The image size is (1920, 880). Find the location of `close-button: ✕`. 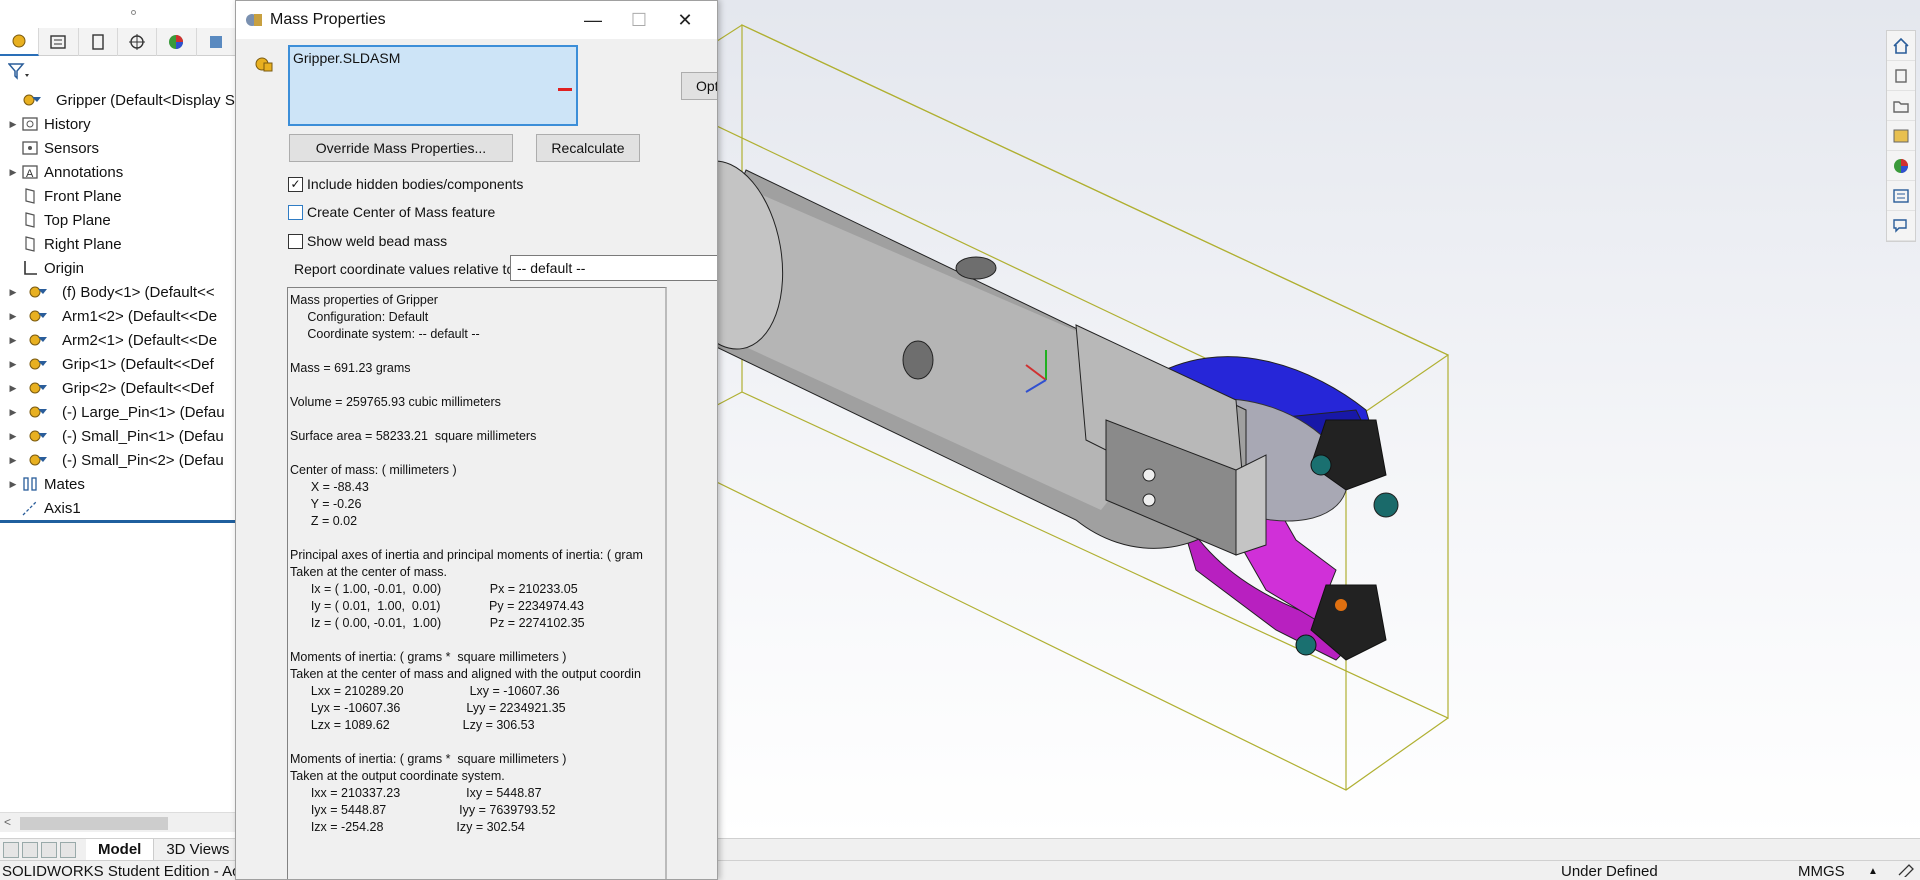

close-button: ✕ is located at coordinates (685, 20).